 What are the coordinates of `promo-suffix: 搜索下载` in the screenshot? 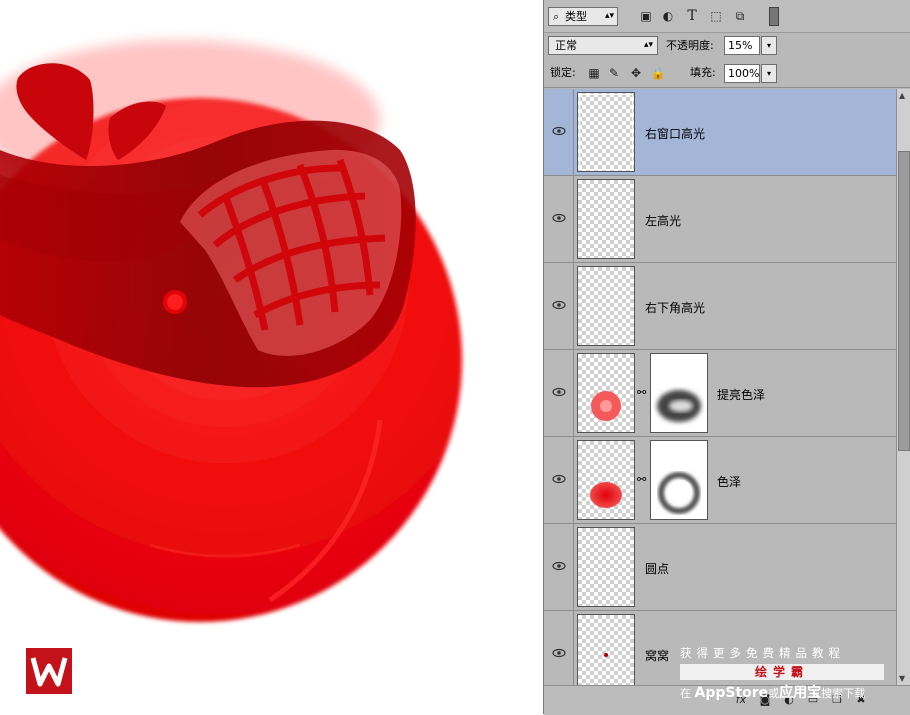 It's located at (843, 693).